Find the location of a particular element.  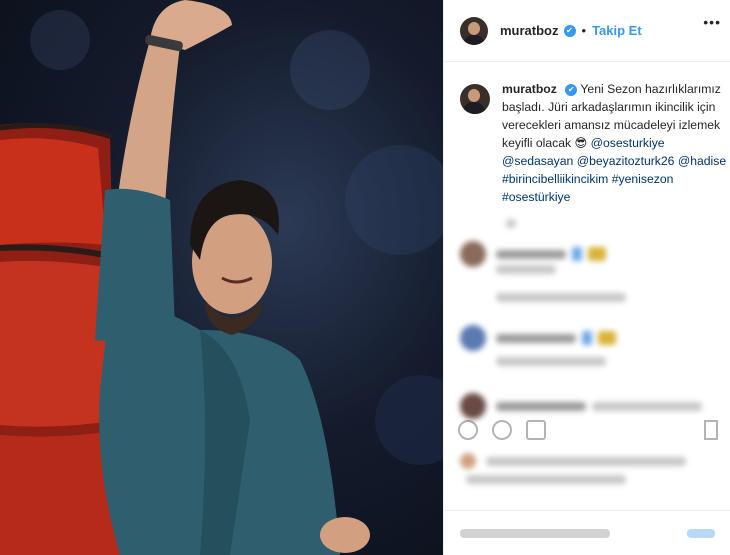

comment-input is located at coordinates (587, 532).